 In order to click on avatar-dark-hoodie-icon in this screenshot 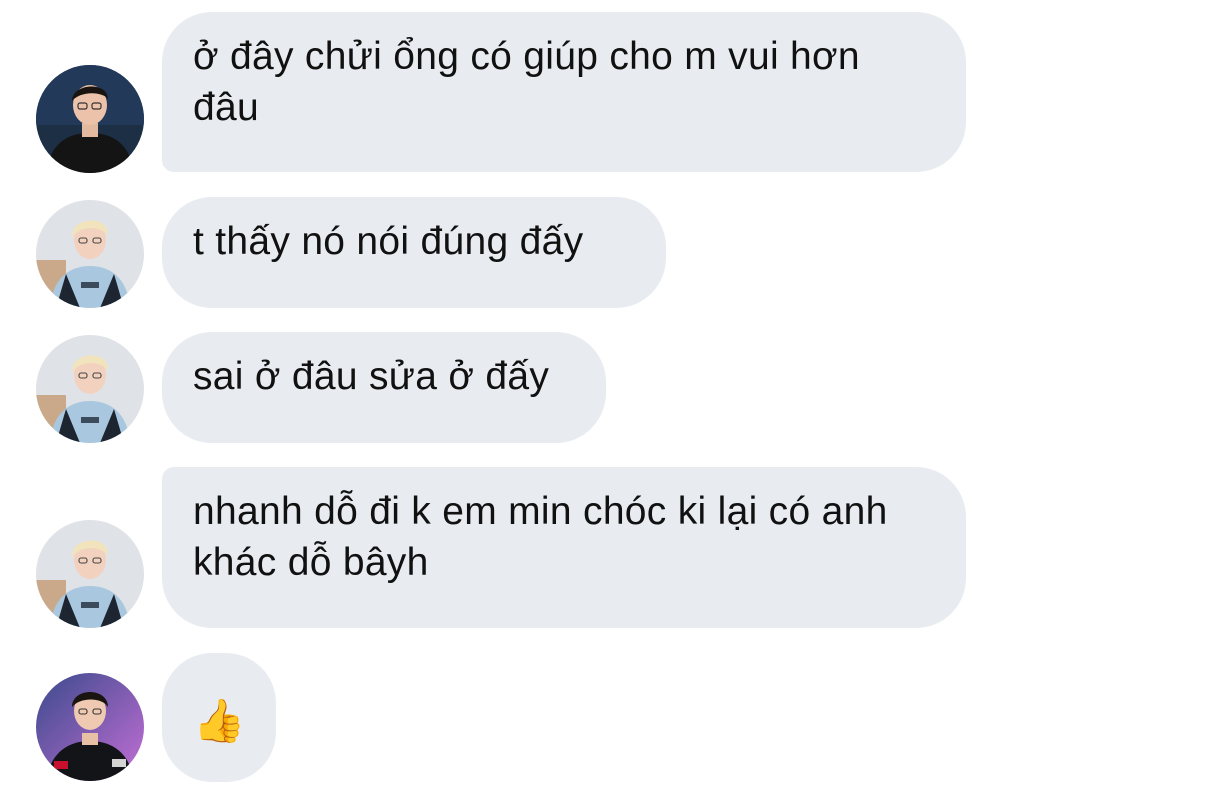, I will do `click(90, 119)`.